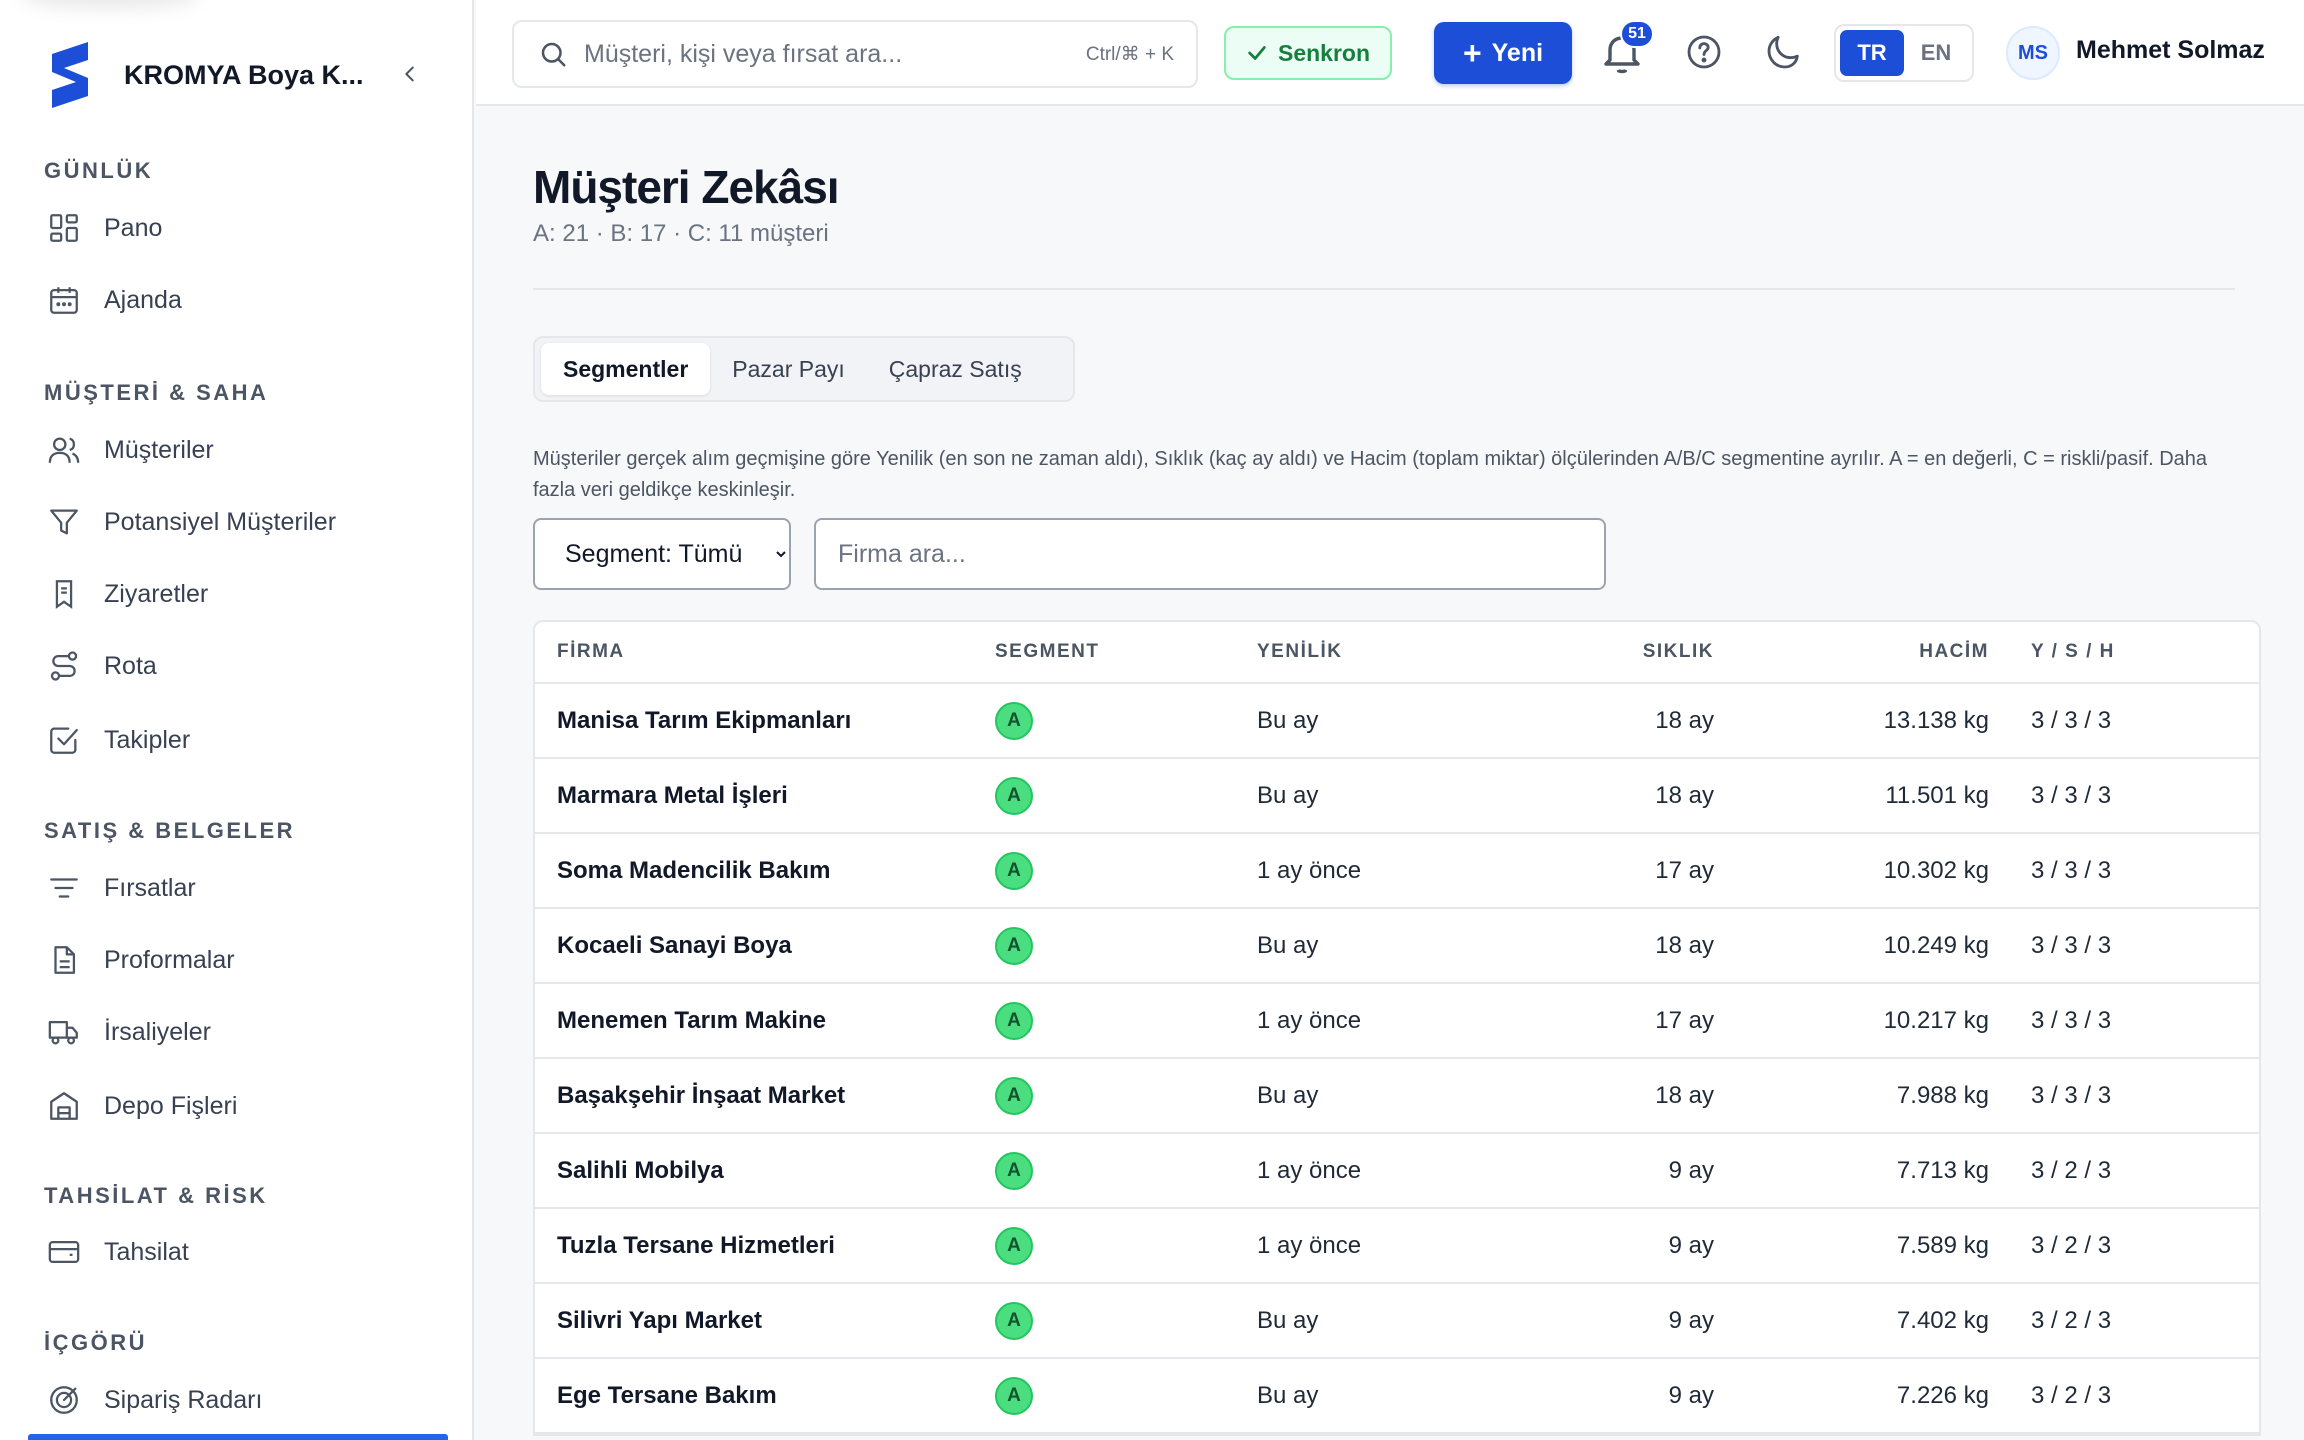 This screenshot has height=1440, width=2304. Describe the element at coordinates (64, 1400) in the screenshot. I see `target-icon` at that location.